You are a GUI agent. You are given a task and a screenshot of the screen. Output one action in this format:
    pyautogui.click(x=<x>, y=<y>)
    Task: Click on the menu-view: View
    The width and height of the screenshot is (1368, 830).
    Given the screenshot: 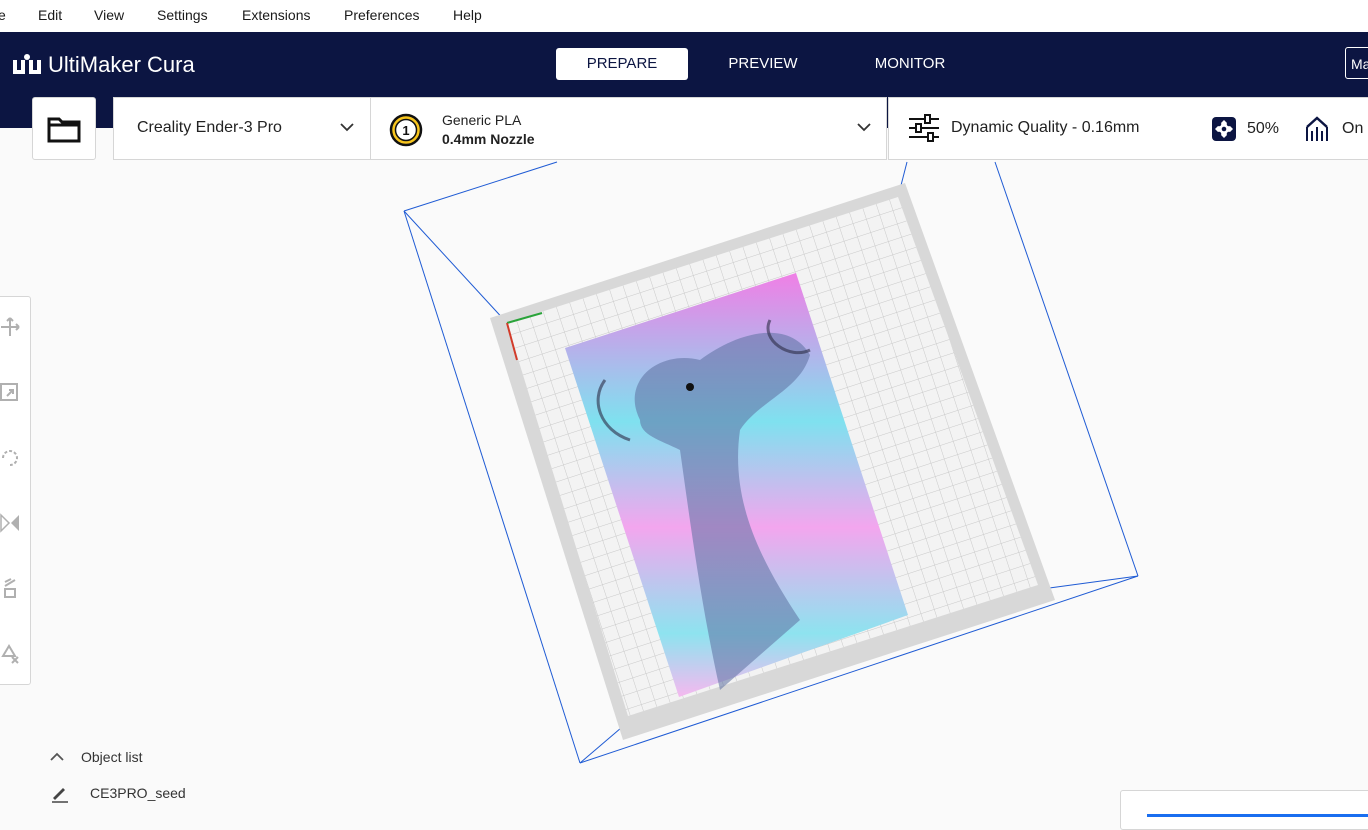 What is the action you would take?
    pyautogui.click(x=109, y=15)
    